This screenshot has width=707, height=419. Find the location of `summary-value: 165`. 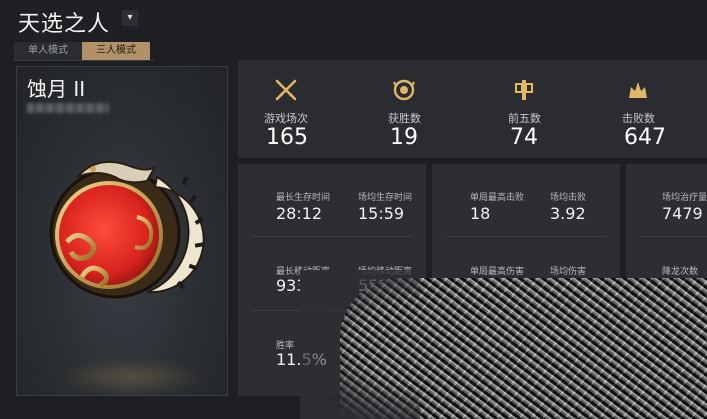

summary-value: 165 is located at coordinates (287, 137).